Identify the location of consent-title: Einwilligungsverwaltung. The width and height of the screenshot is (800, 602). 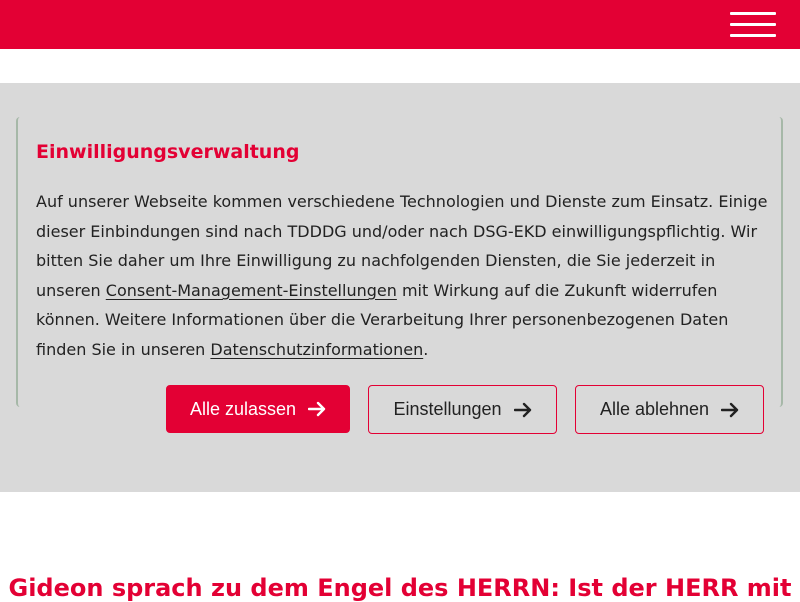
(168, 152).